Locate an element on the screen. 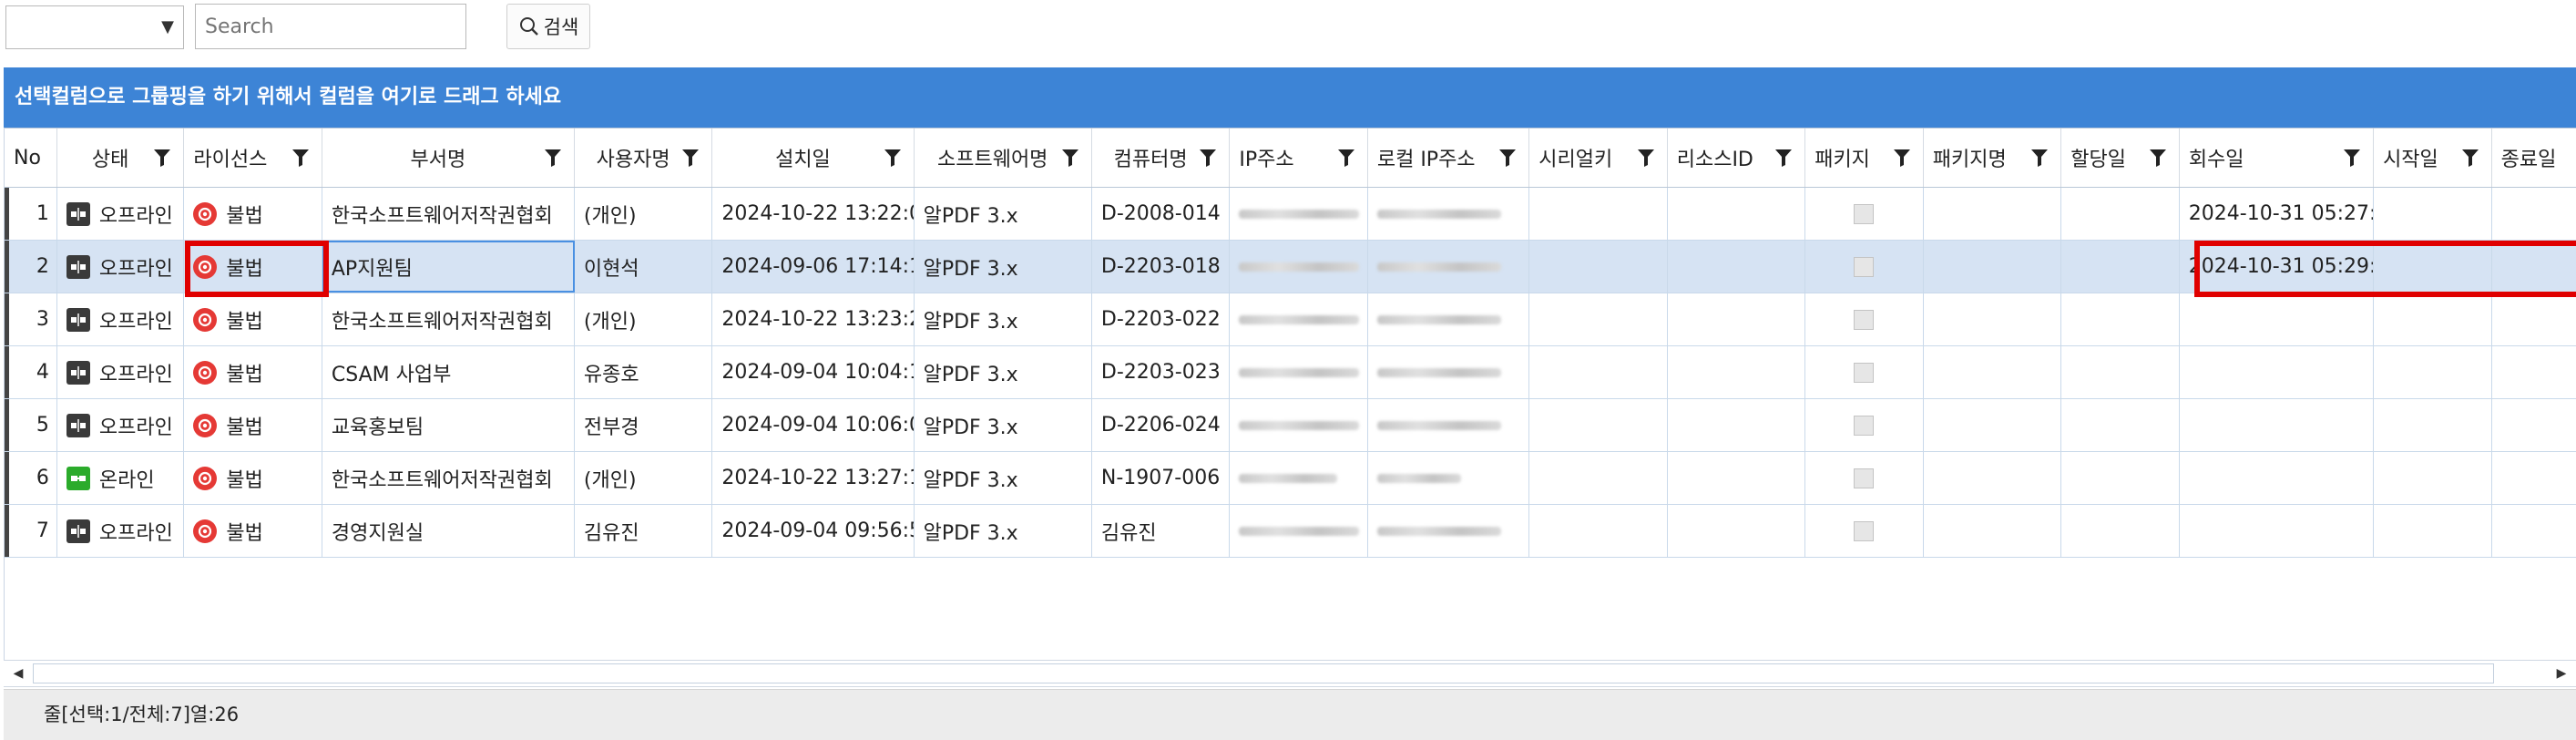 Image resolution: width=2576 pixels, height=740 pixels. column-header-dept: 부서명 is located at coordinates (448, 157).